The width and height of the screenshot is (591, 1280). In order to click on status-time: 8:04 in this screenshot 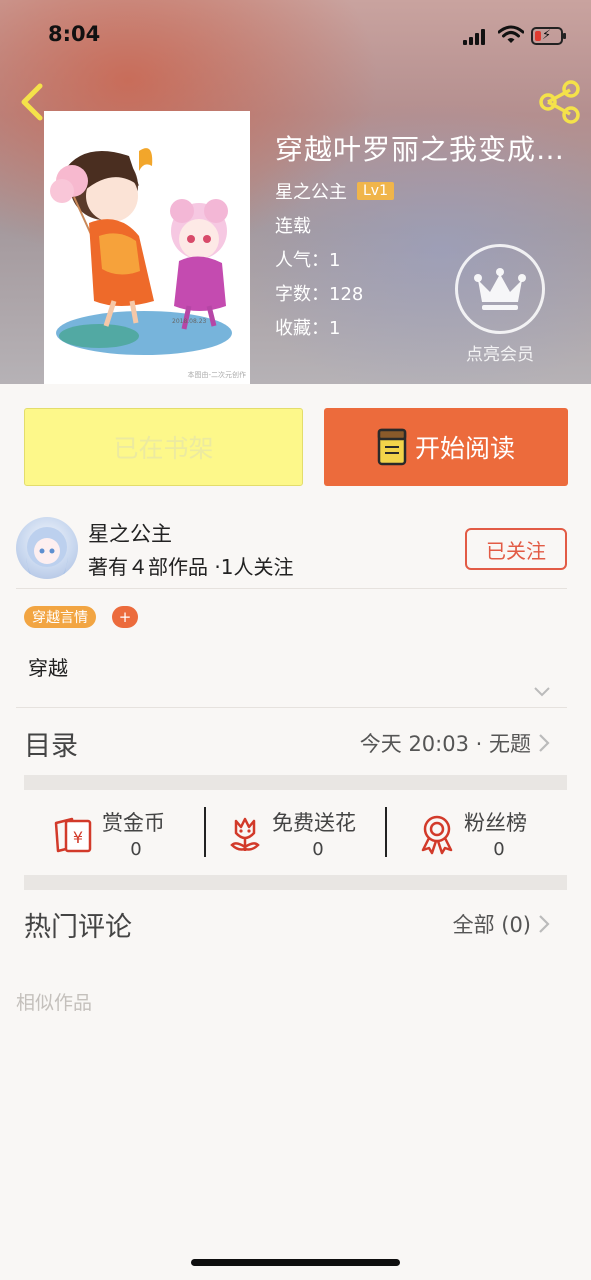, I will do `click(74, 34)`.